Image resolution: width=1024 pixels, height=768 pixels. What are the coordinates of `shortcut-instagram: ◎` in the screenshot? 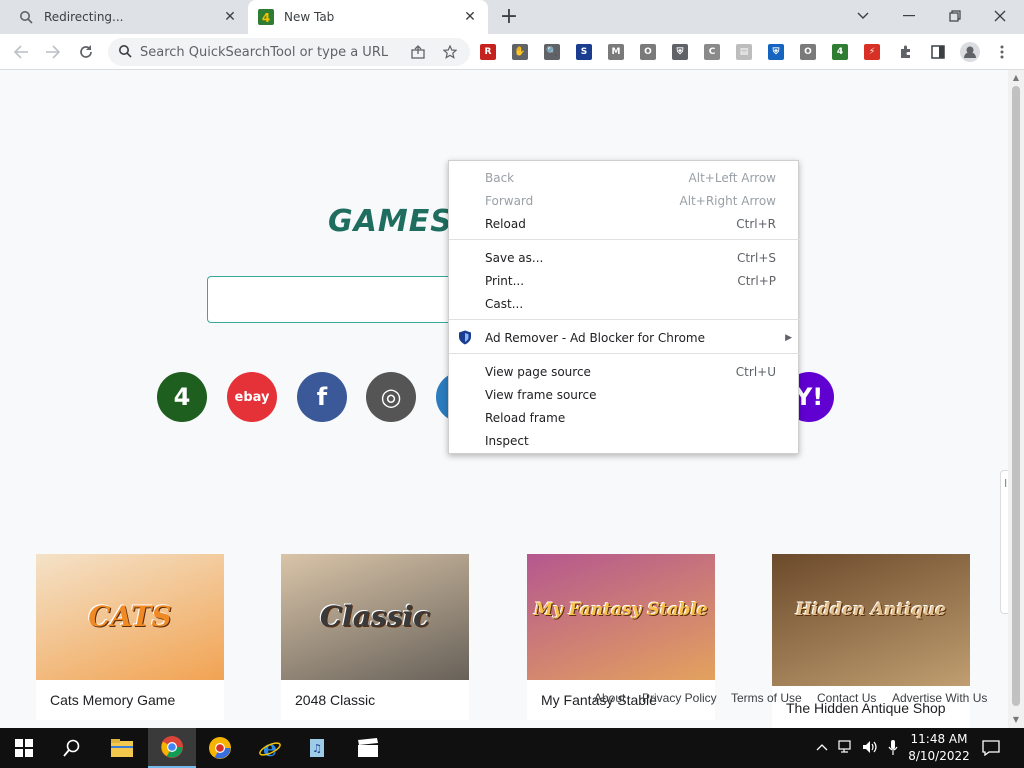 It's located at (391, 397).